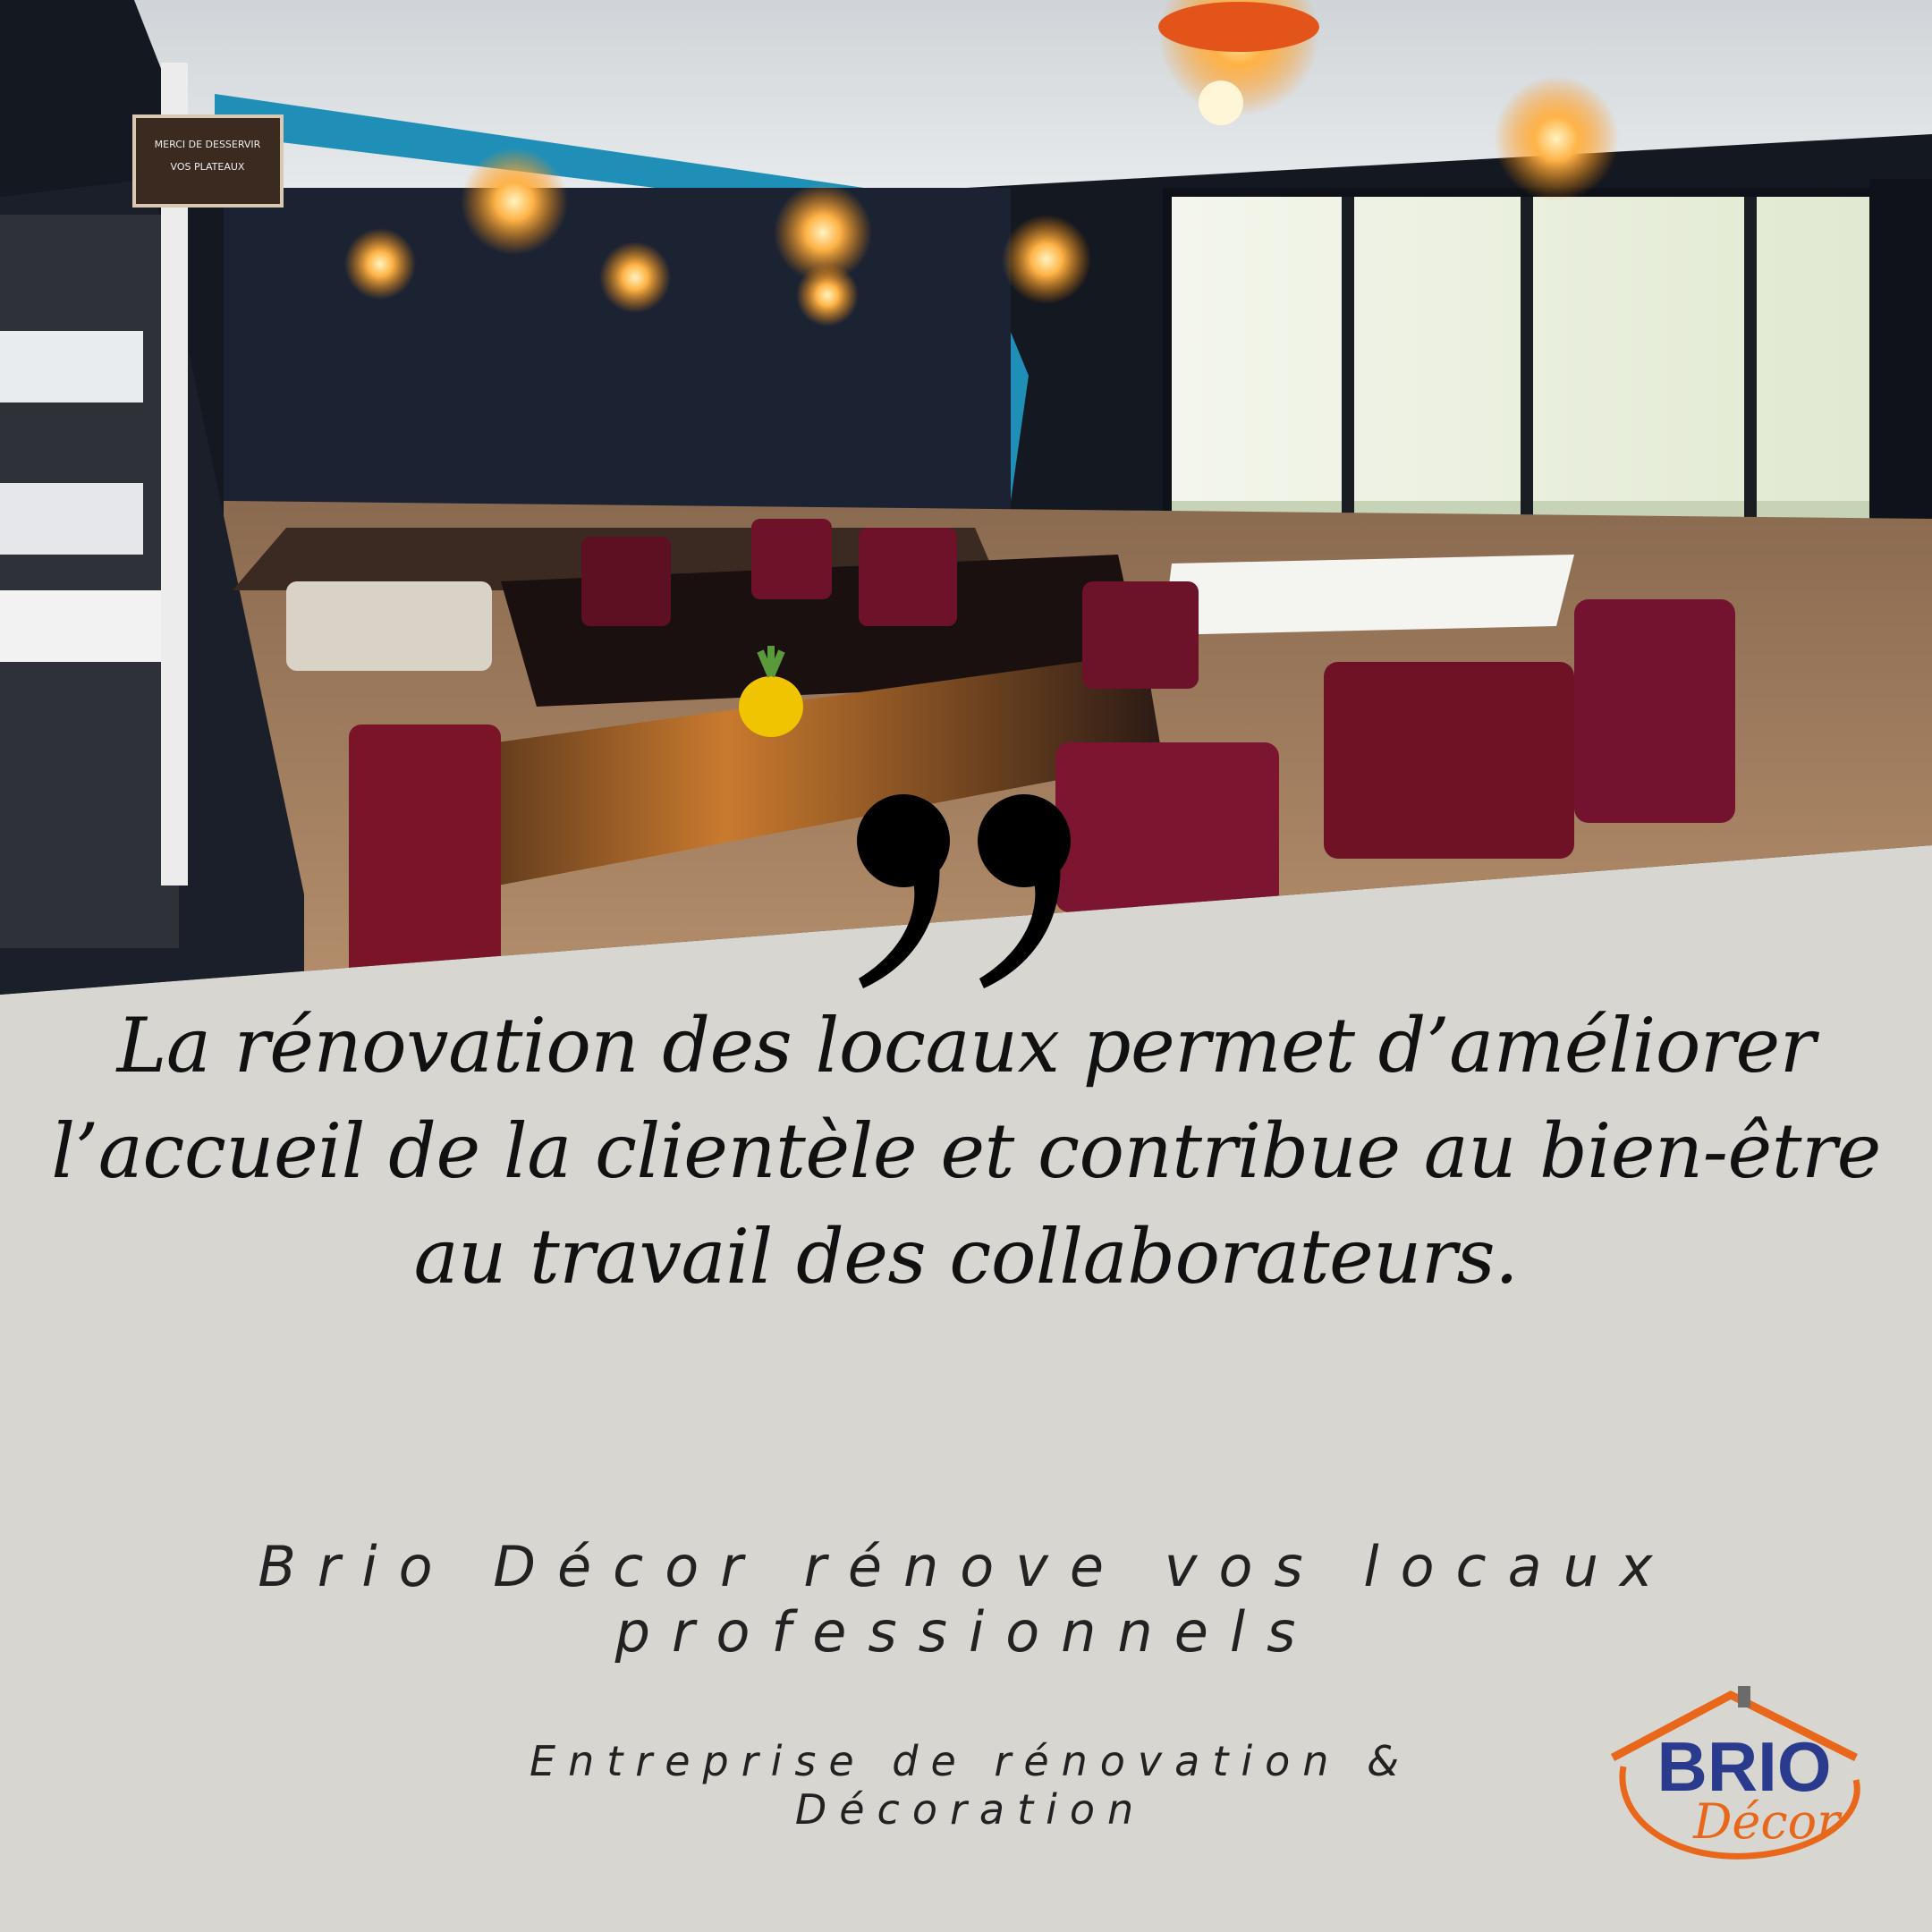 This screenshot has height=1932, width=1932. Describe the element at coordinates (970, 1785) in the screenshot. I see `subtagline: Entreprise de rénovation & Décoration` at that location.